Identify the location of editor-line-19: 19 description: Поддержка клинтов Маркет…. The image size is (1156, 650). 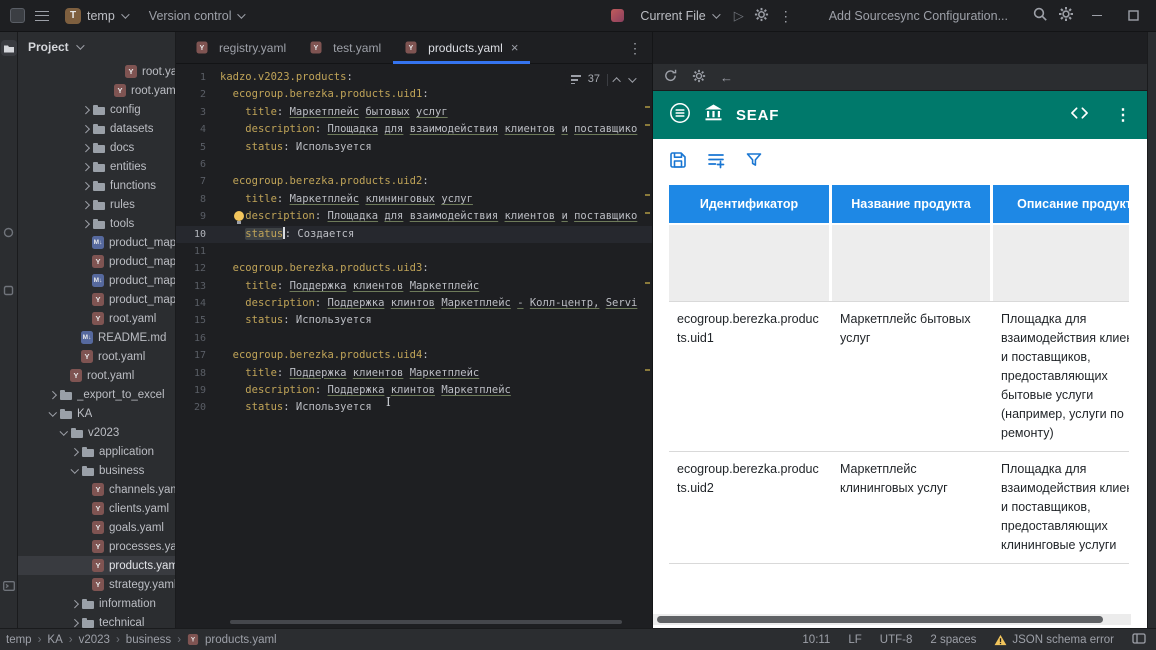
(414, 390).